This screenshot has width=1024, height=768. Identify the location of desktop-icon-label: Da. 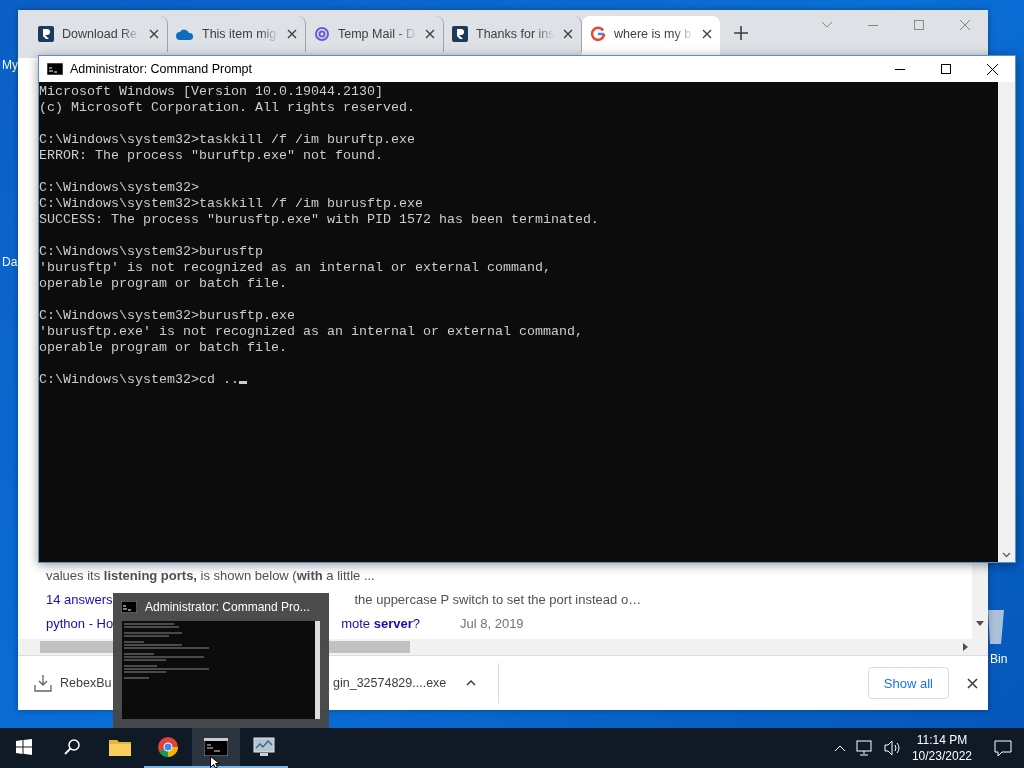
(10, 262).